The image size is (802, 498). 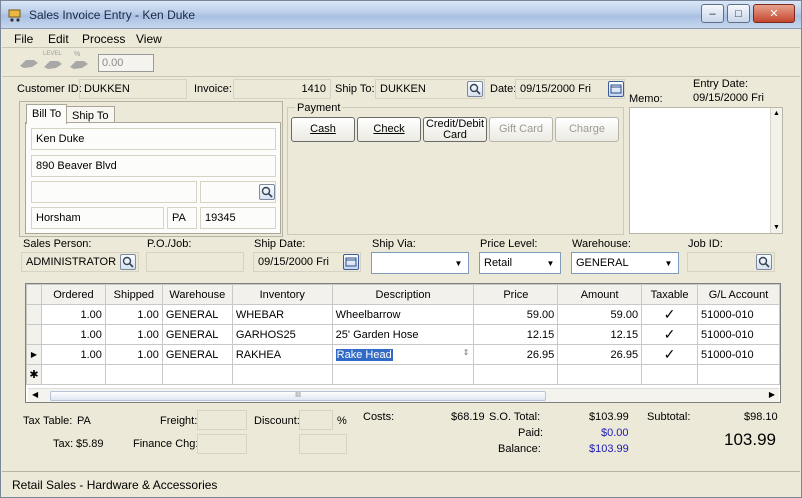 I want to click on menu-process: Process, so click(x=103, y=39).